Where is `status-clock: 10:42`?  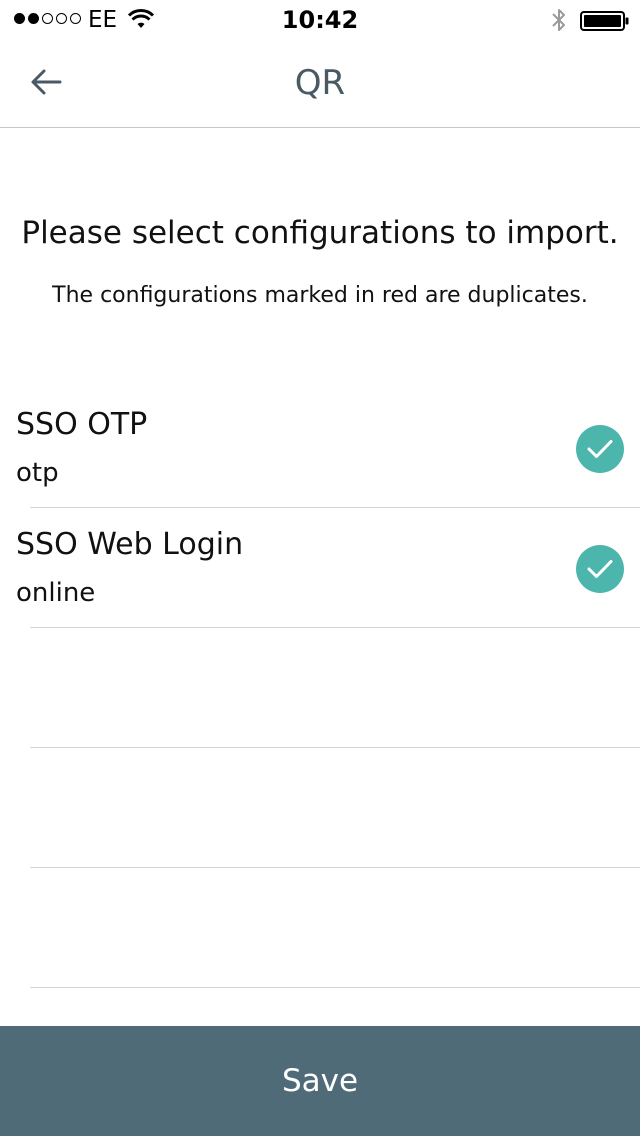
status-clock: 10:42 is located at coordinates (320, 20).